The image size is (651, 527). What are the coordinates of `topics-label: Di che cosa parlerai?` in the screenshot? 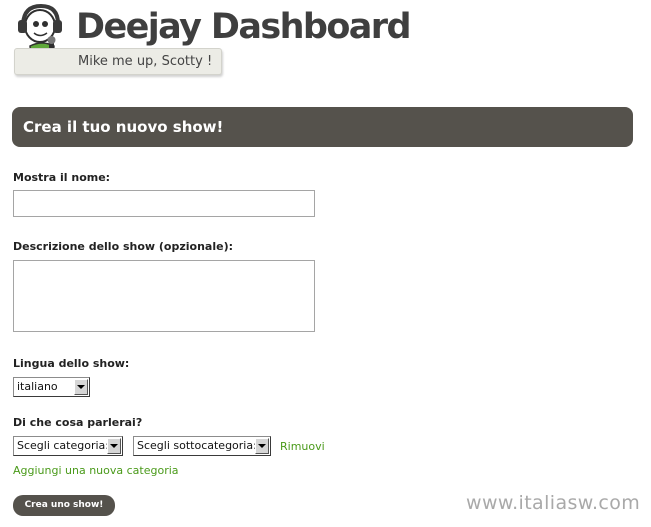 It's located at (78, 422).